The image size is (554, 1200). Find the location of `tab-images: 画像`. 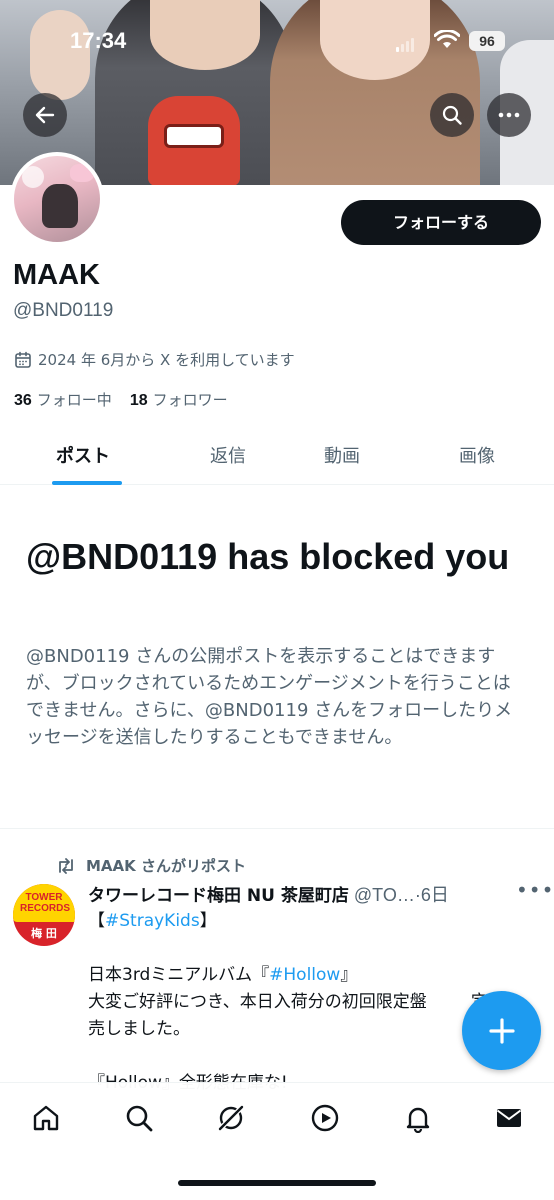

tab-images: 画像 is located at coordinates (477, 455).